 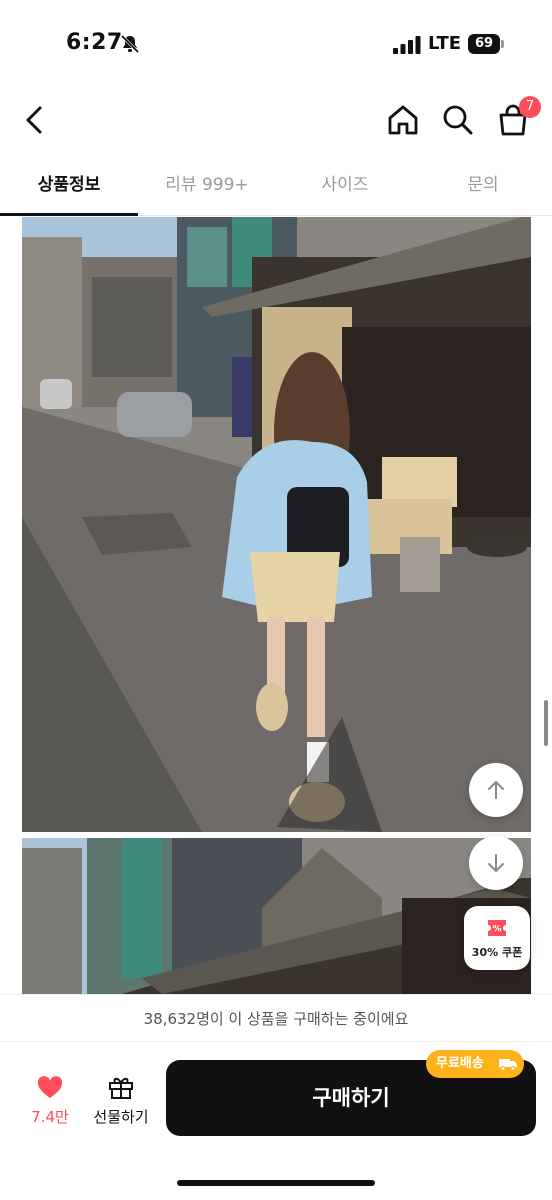 What do you see at coordinates (69, 214) in the screenshot?
I see `tab-active-indicator` at bounding box center [69, 214].